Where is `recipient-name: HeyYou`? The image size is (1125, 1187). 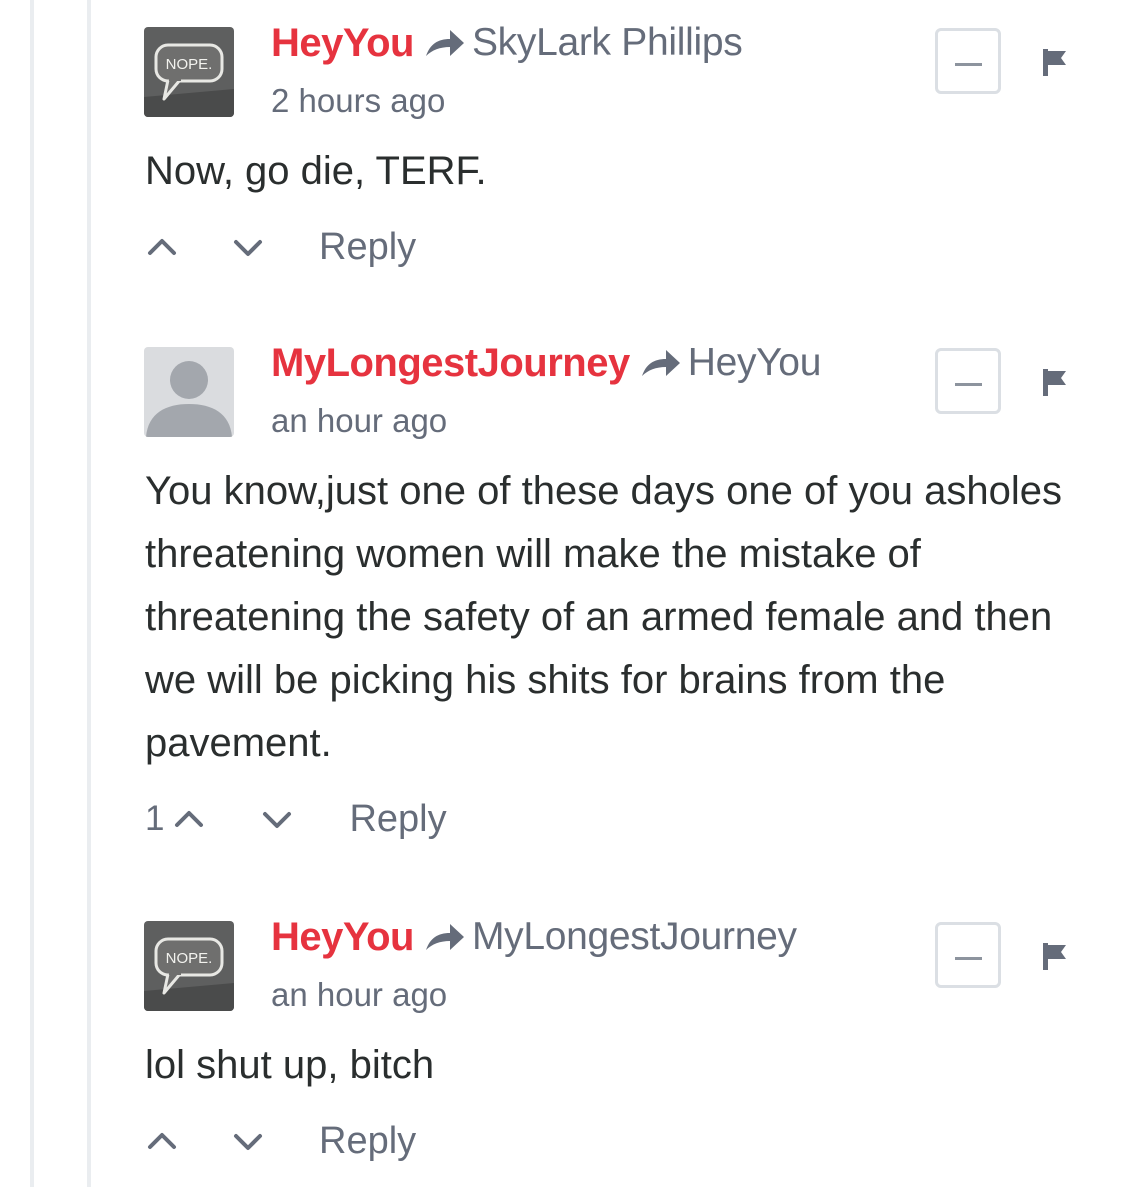
recipient-name: HeyYou is located at coordinates (755, 363).